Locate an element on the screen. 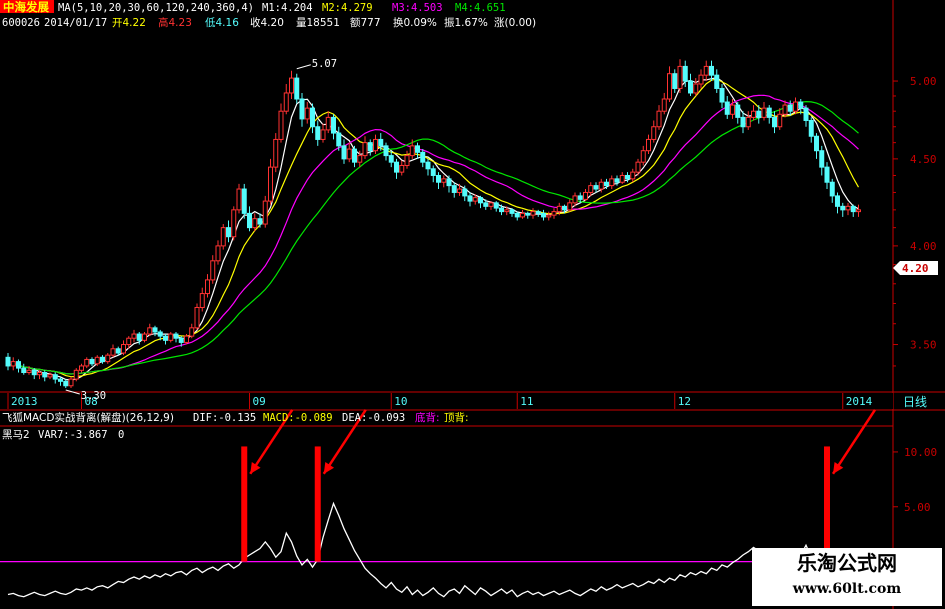 Image resolution: width=945 pixels, height=609 pixels. date-label: 09 is located at coordinates (259, 401).